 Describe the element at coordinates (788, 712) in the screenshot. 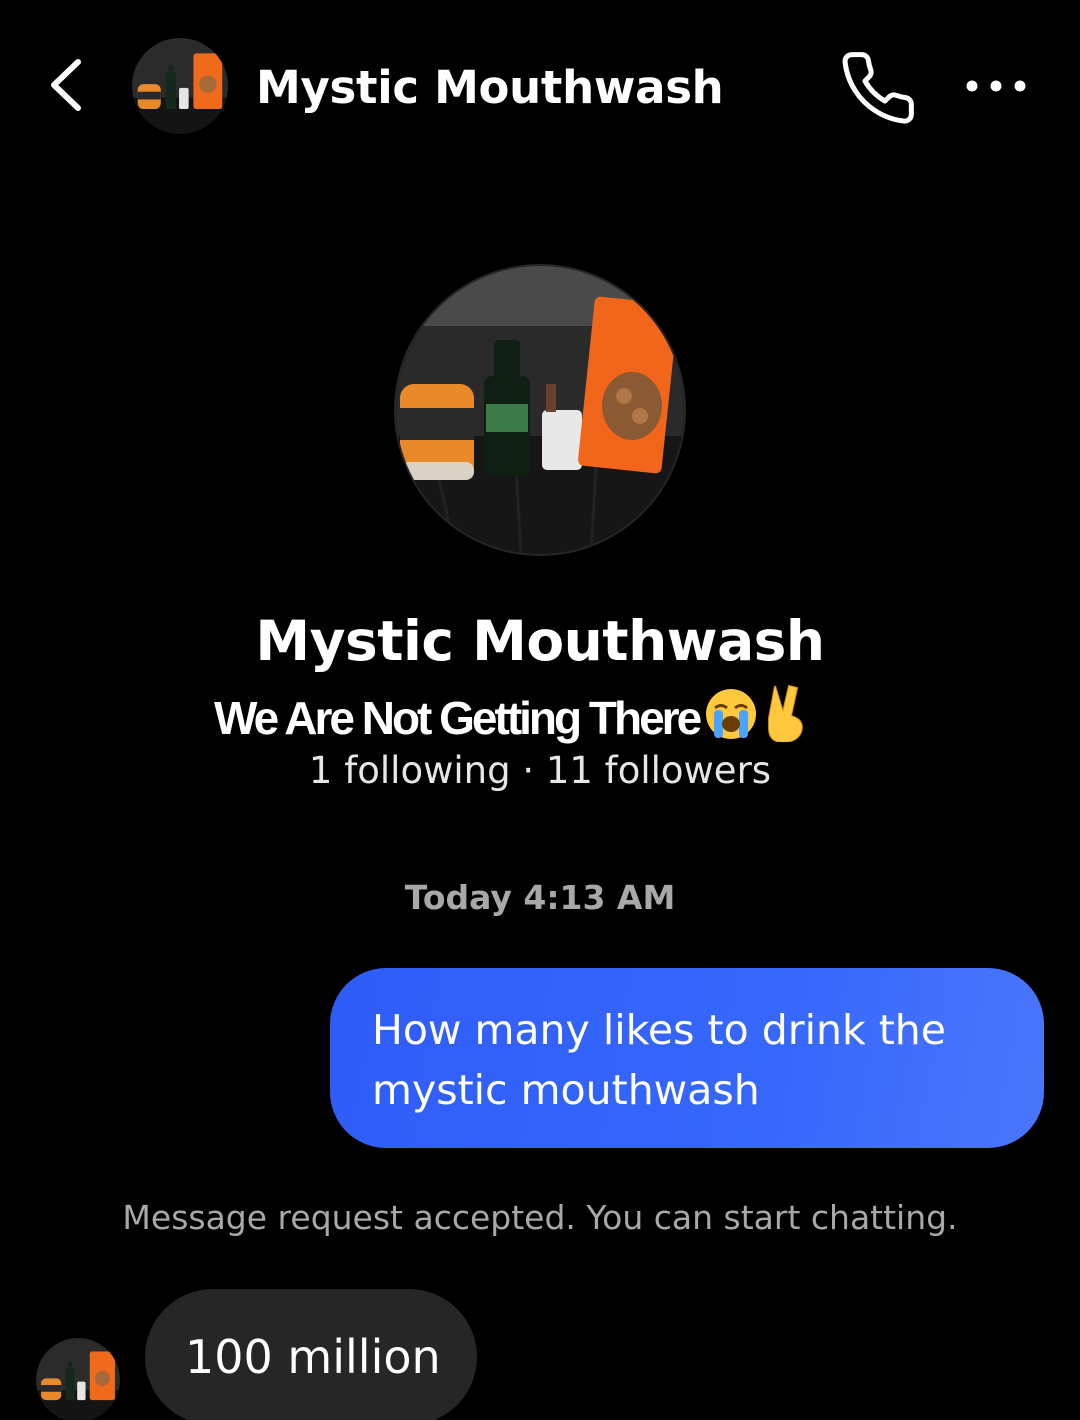

I see `victory-hand-emoji` at that location.